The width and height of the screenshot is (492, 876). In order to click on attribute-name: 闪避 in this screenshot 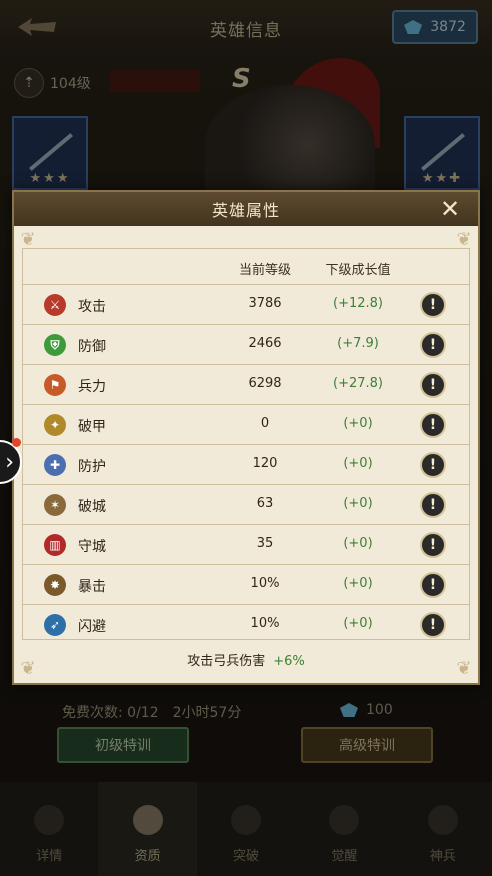, I will do `click(92, 627)`.